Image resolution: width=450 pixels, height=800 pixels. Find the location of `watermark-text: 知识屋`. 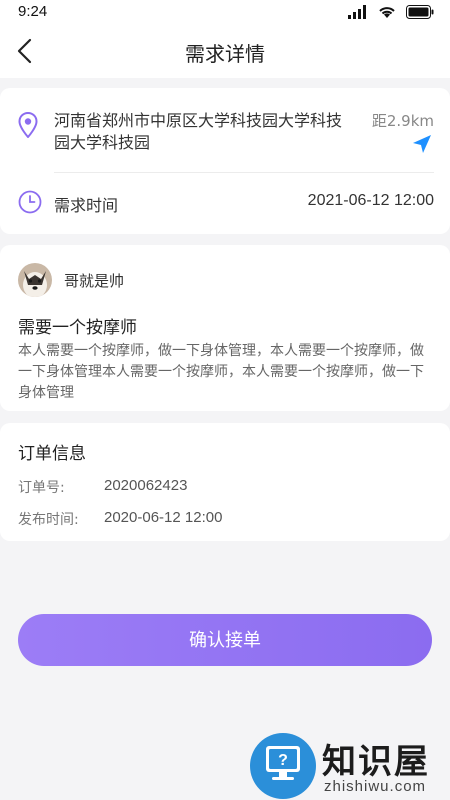

watermark-text: 知识屋 is located at coordinates (376, 762).